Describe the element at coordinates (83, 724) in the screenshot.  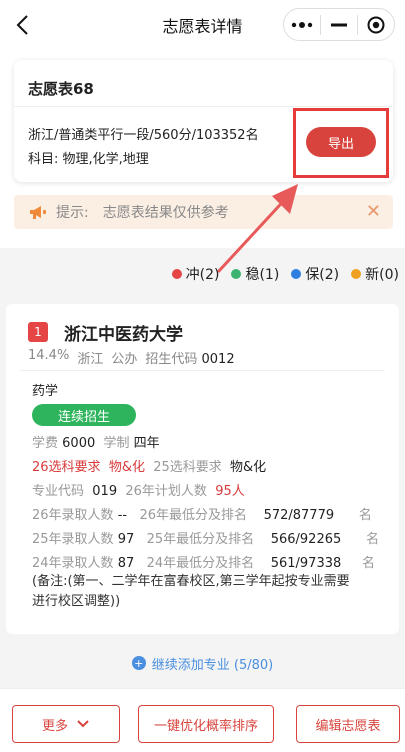
I see `chevron-down-icon` at that location.